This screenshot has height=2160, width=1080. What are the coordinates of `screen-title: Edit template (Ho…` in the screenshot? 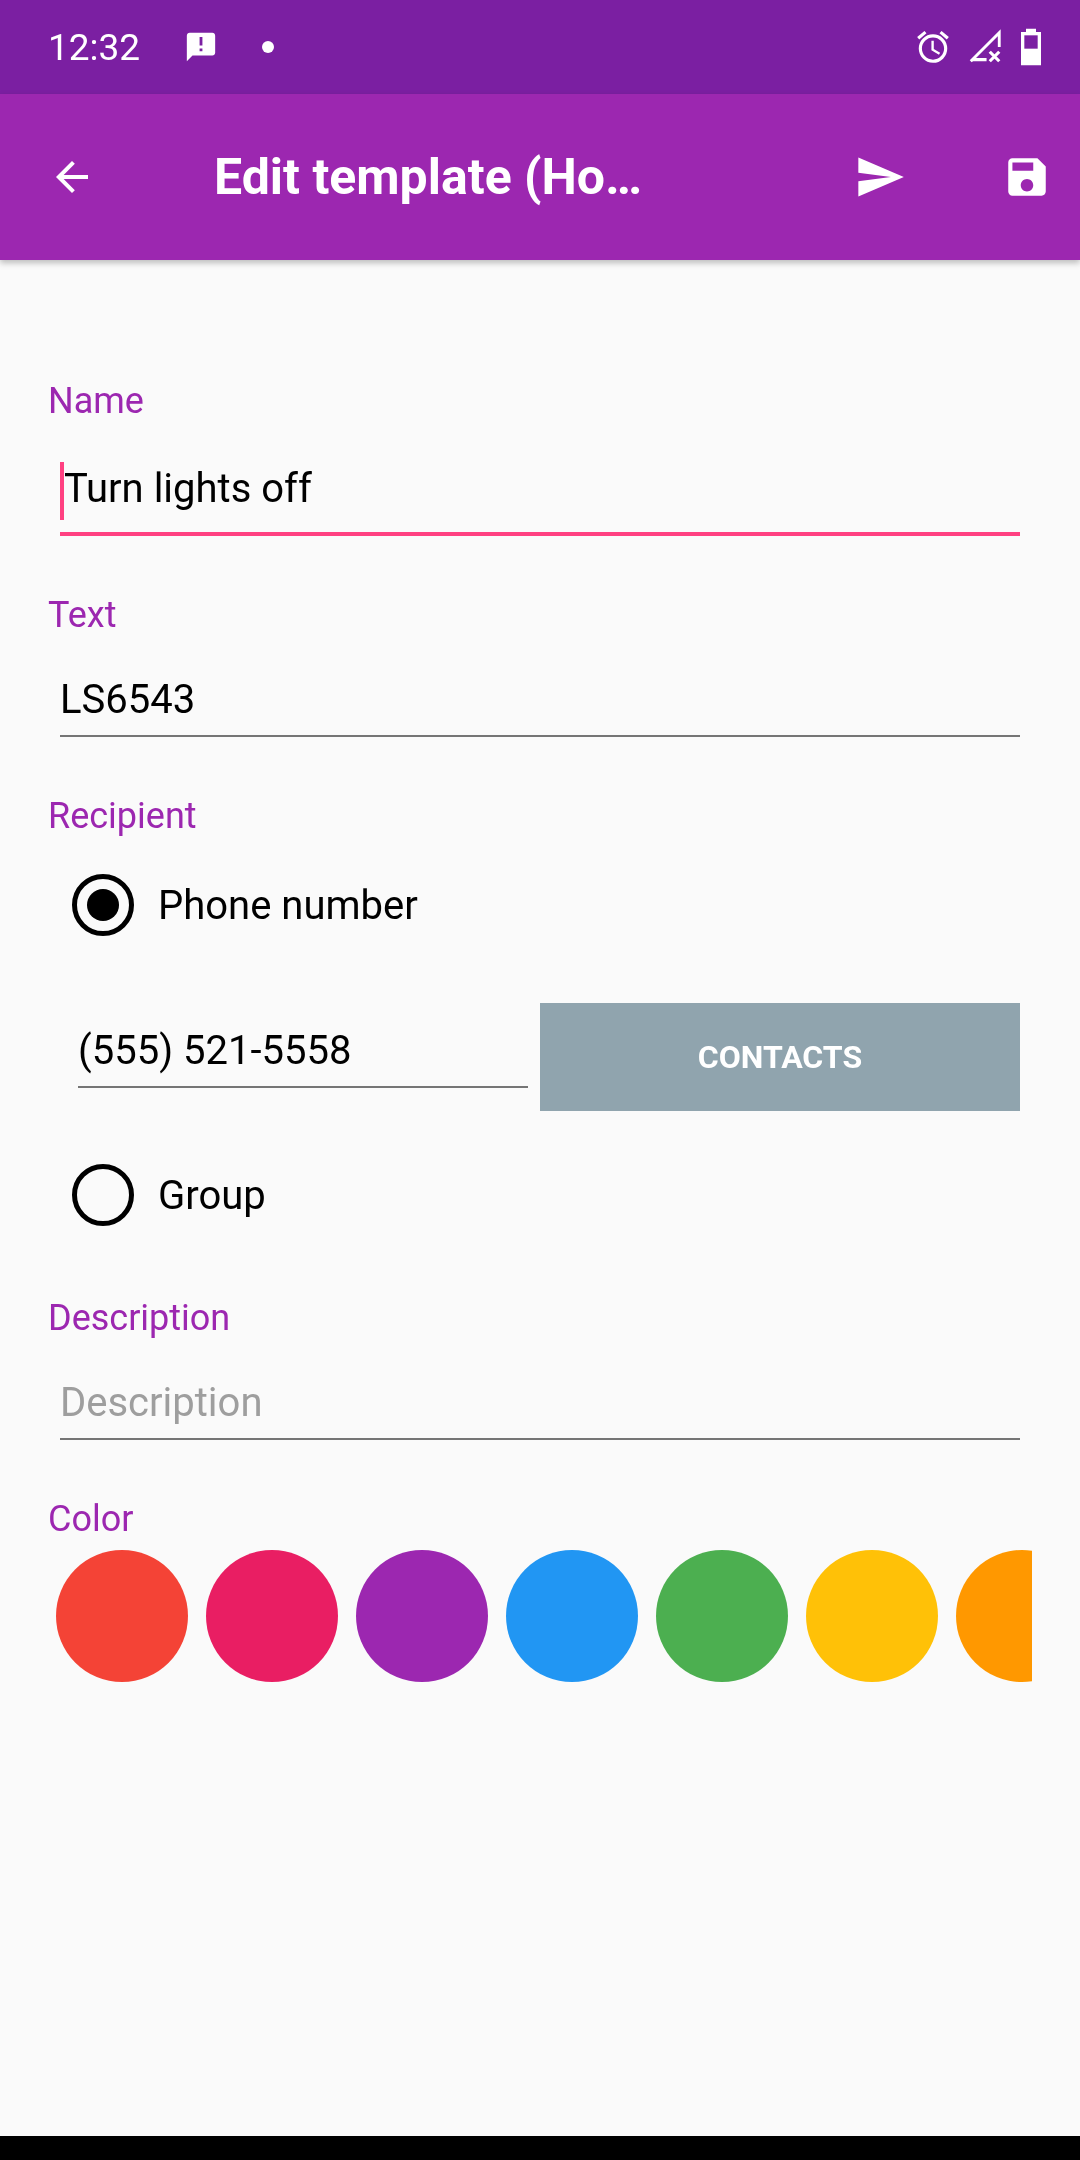 It's located at (429, 177).